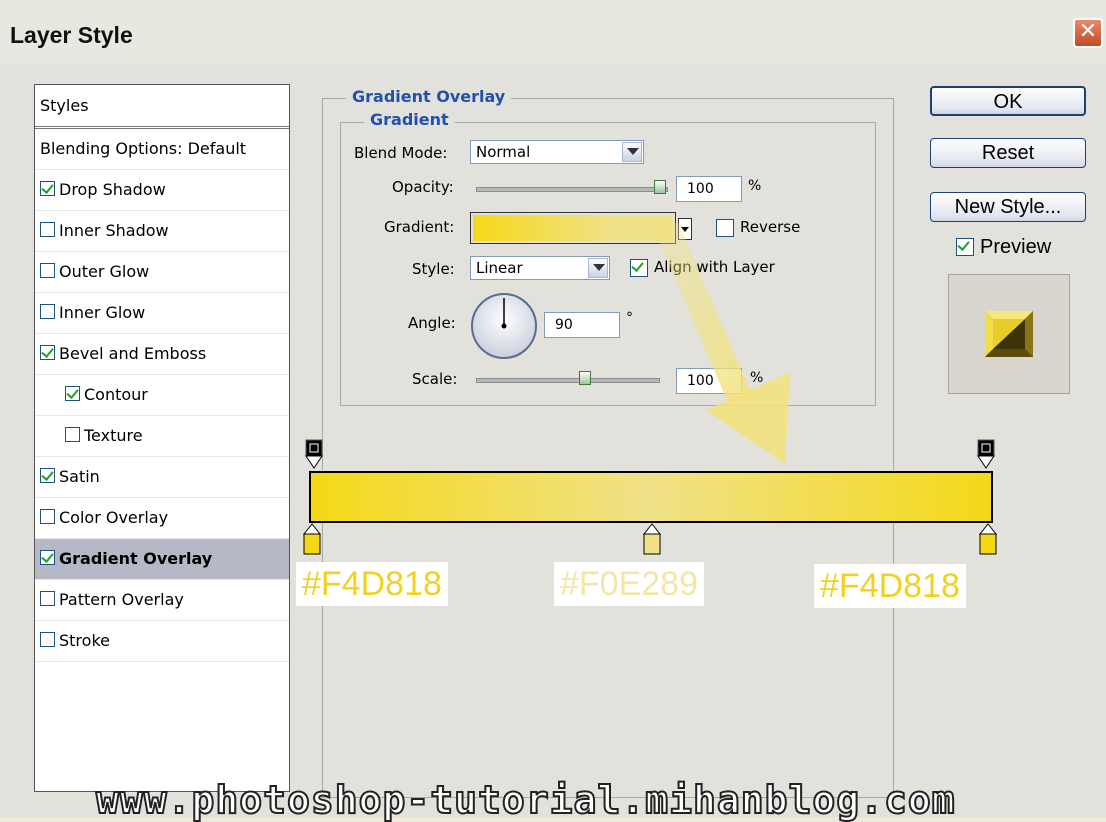 The height and width of the screenshot is (822, 1106). Describe the element at coordinates (312, 539) in the screenshot. I see `color-stop-left-icon` at that location.